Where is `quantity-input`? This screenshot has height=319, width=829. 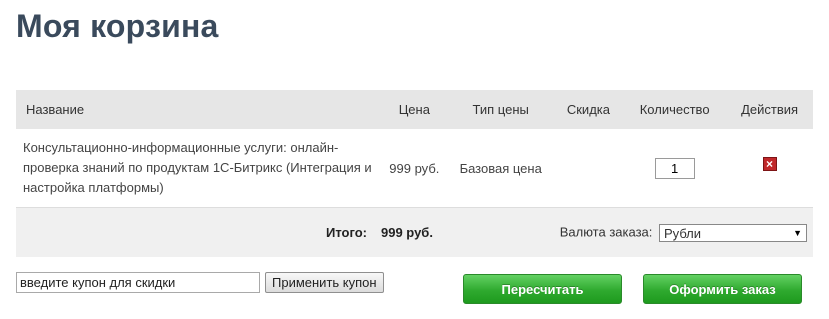 quantity-input is located at coordinates (674, 168).